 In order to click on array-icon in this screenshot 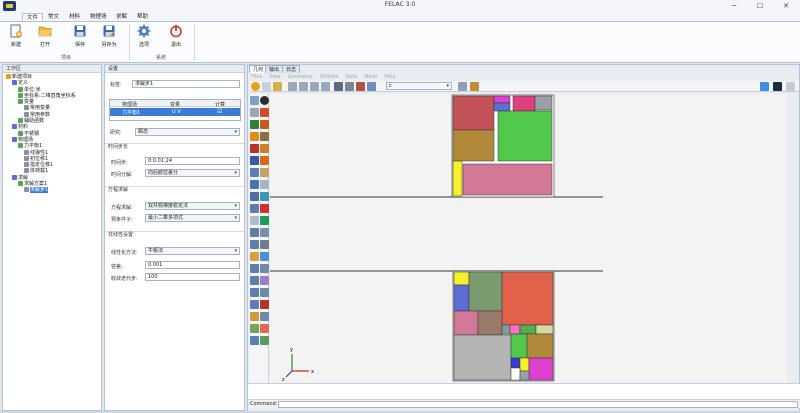, I will do `click(264, 292)`.